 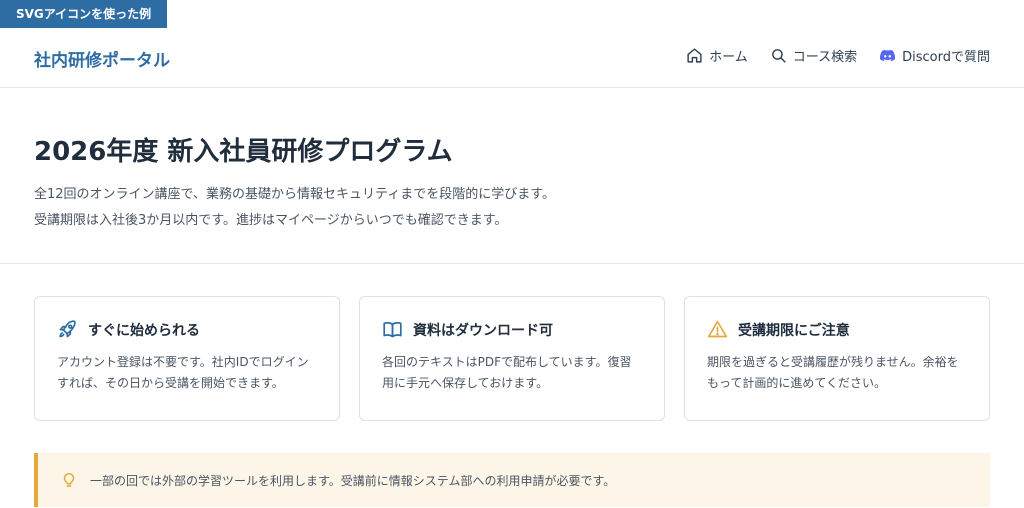 What do you see at coordinates (84, 14) in the screenshot?
I see `example-tag: SVGアイコンを使った例` at bounding box center [84, 14].